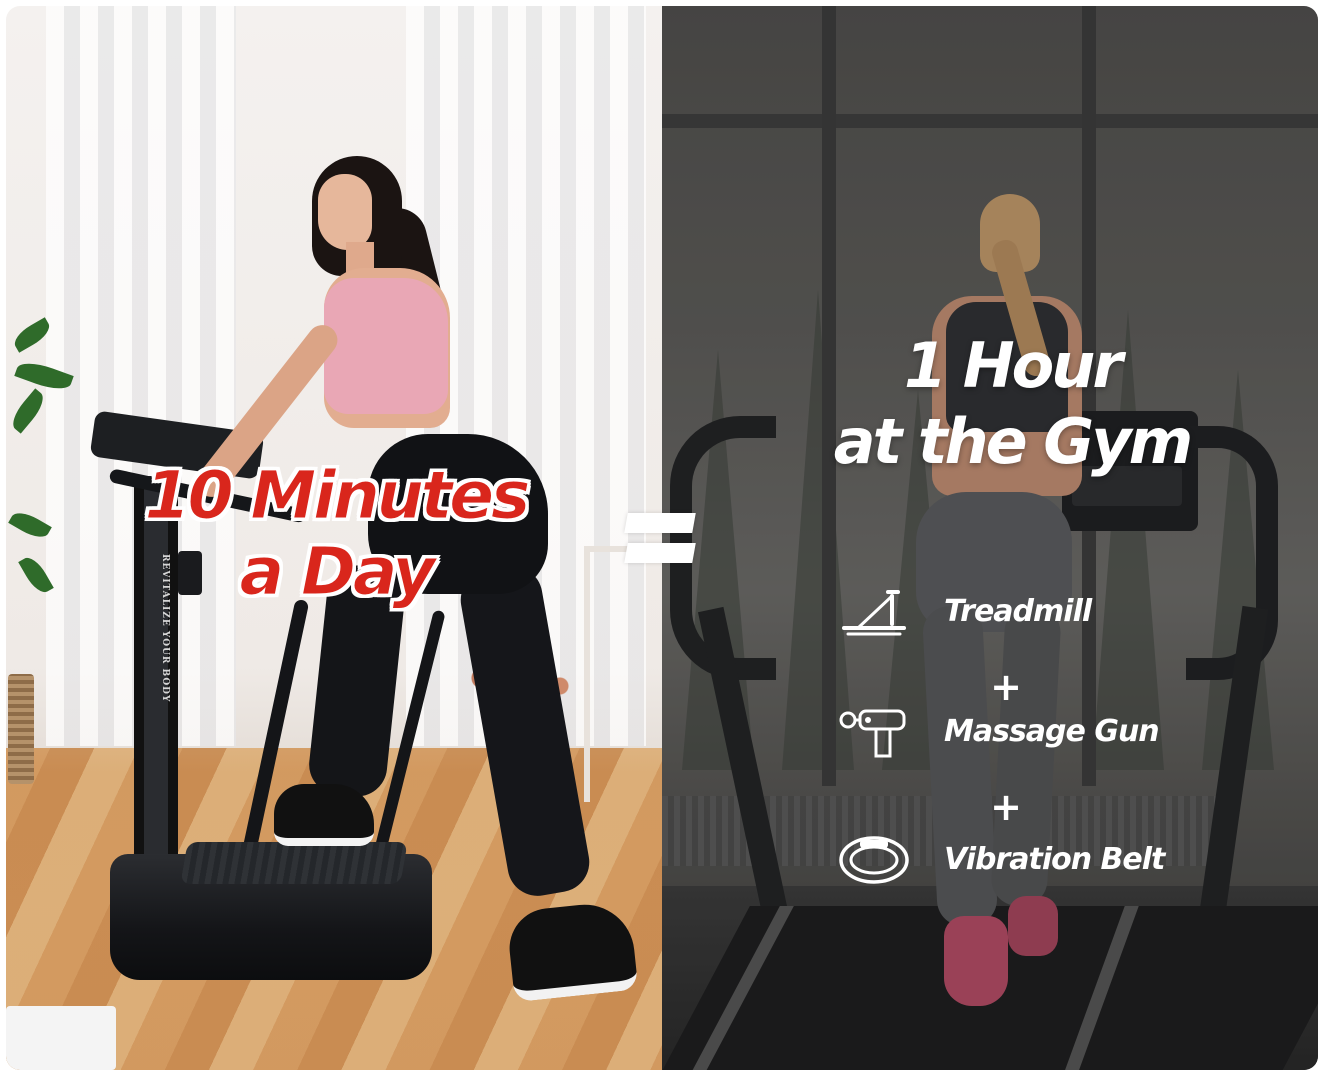  I want to click on vibration-belt-icon, so click(874, 860).